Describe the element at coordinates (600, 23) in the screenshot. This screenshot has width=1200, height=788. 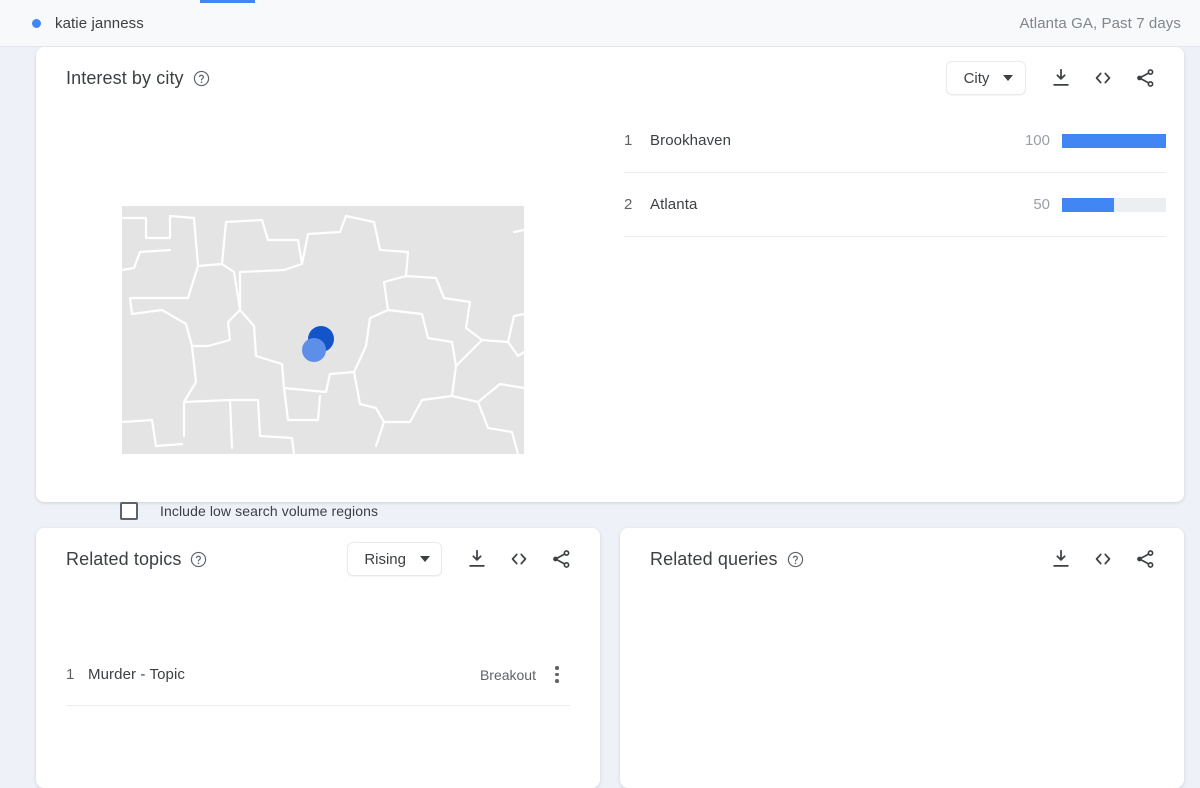
I see `topbar: katie janness Atlanta GA, Past 7 days` at that location.